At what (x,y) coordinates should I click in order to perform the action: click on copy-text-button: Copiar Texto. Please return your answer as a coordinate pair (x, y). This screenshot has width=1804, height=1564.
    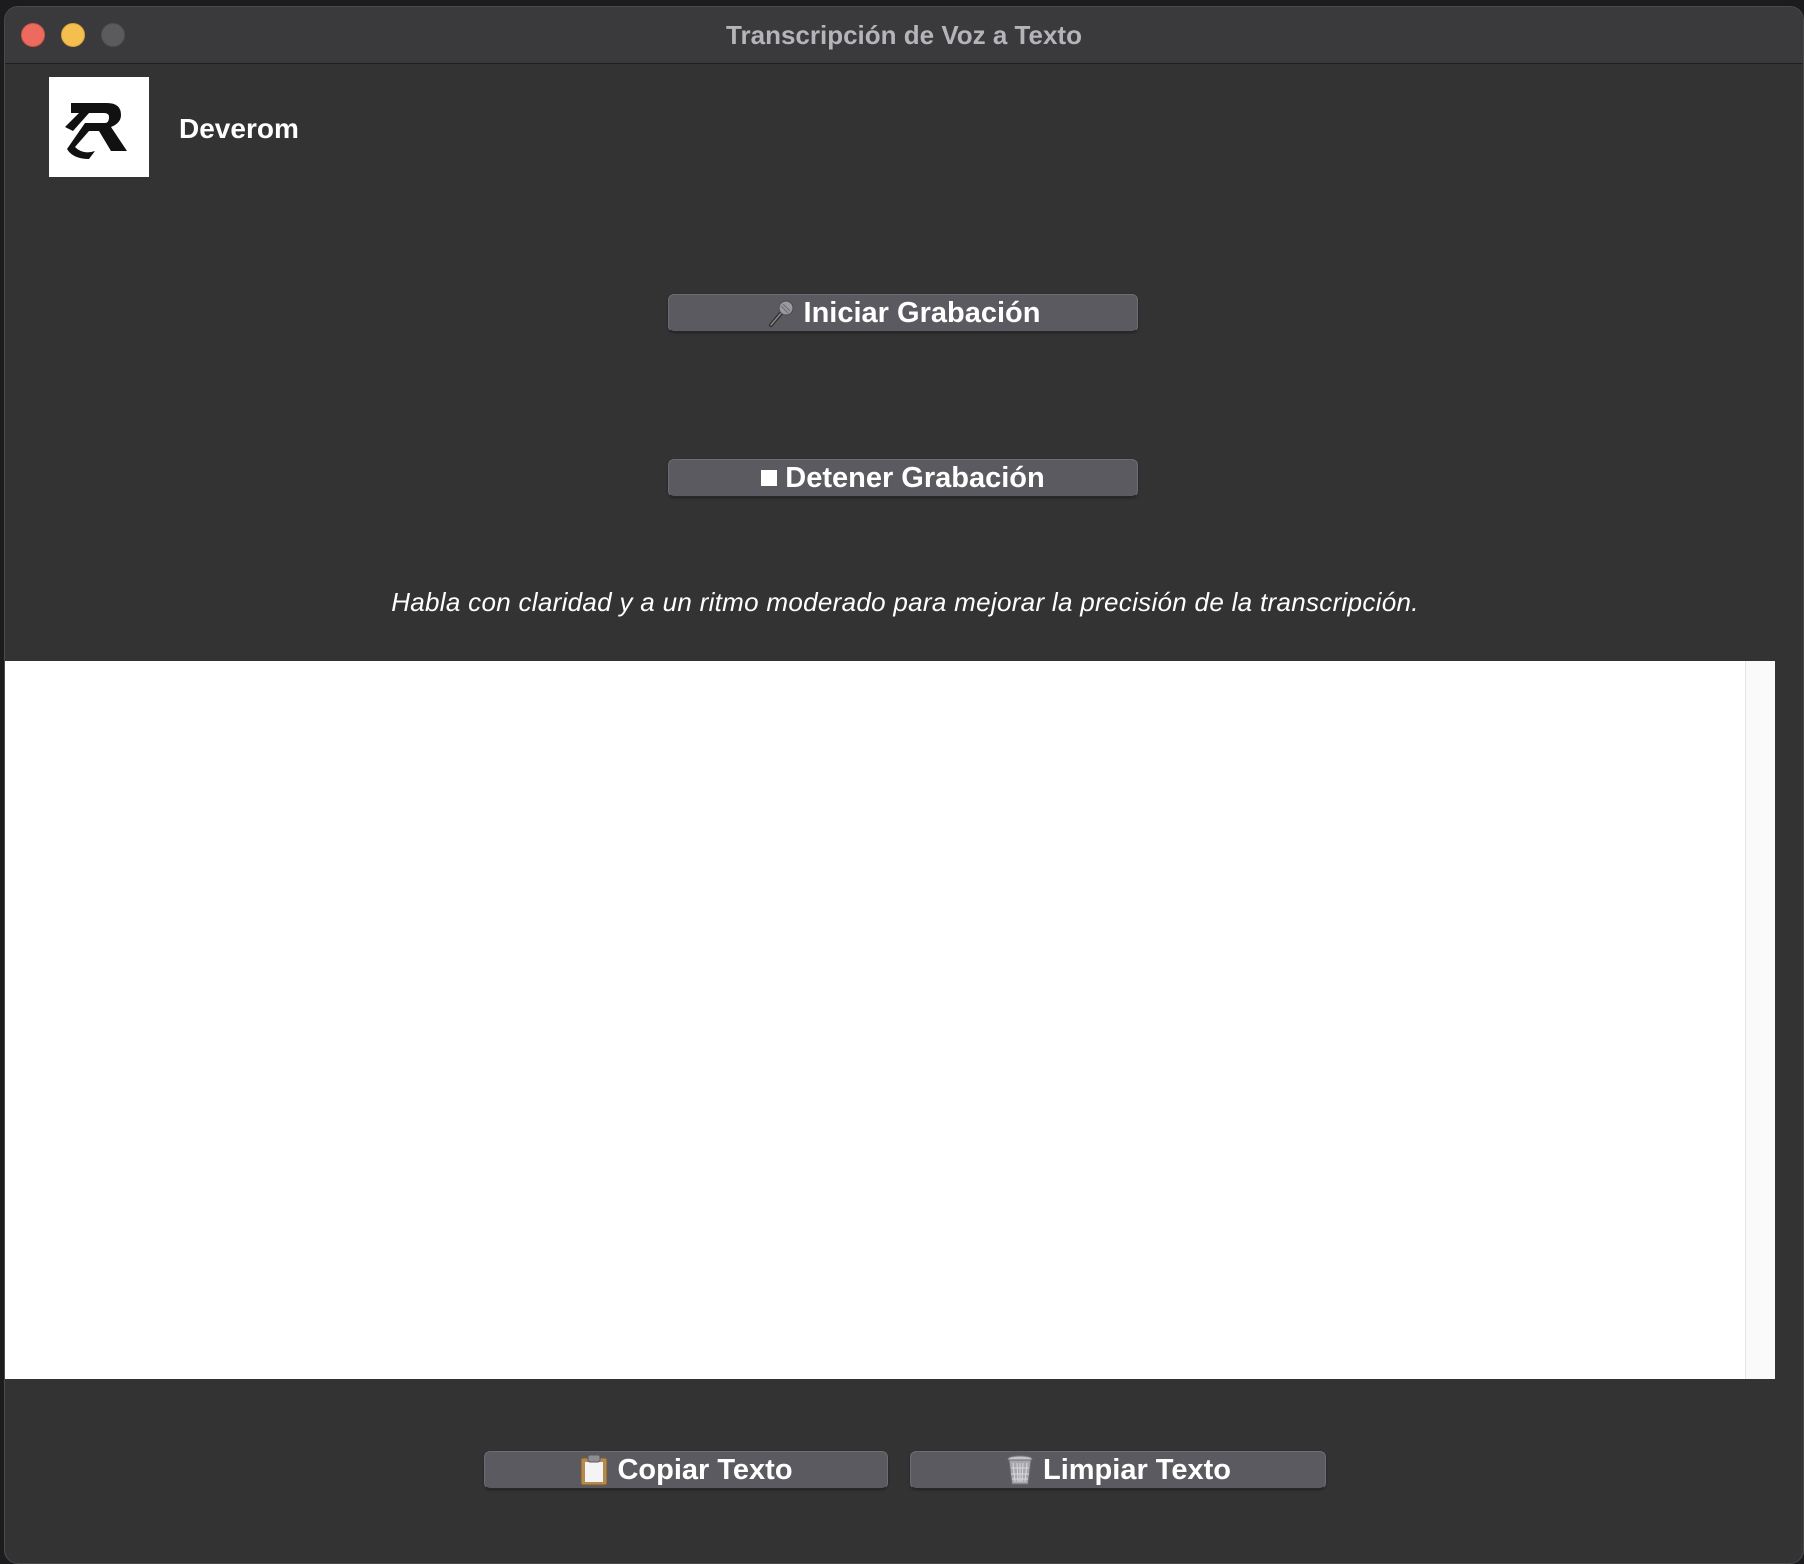
    Looking at the image, I should click on (686, 1470).